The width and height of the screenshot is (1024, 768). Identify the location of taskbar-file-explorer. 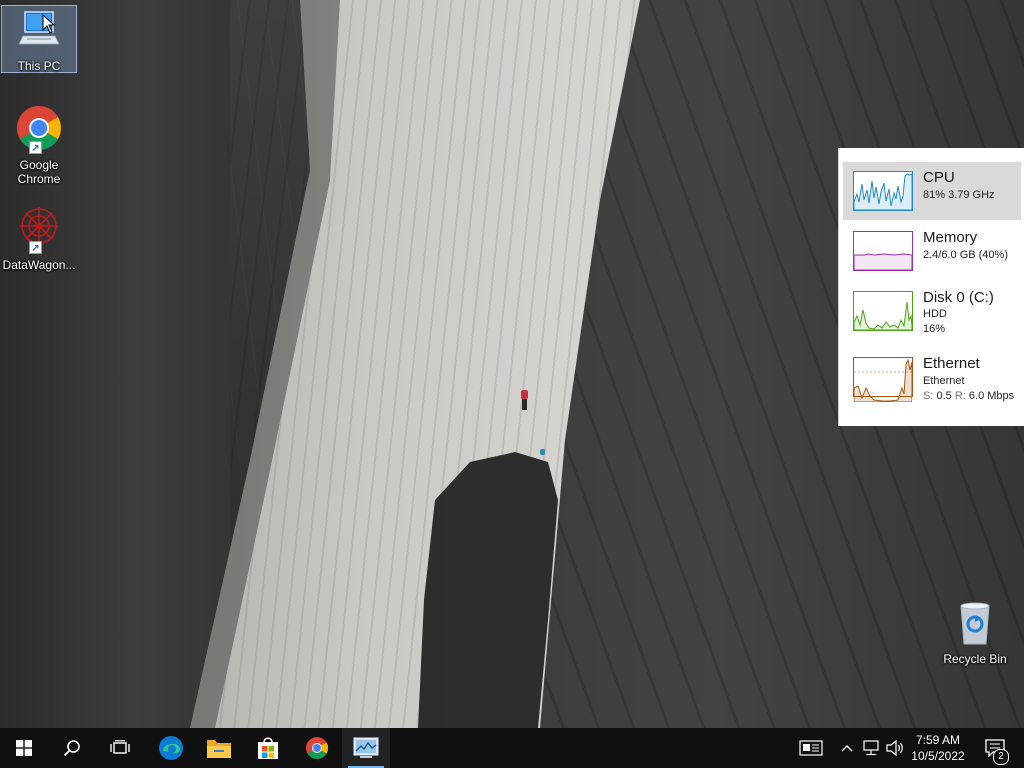
(219, 748).